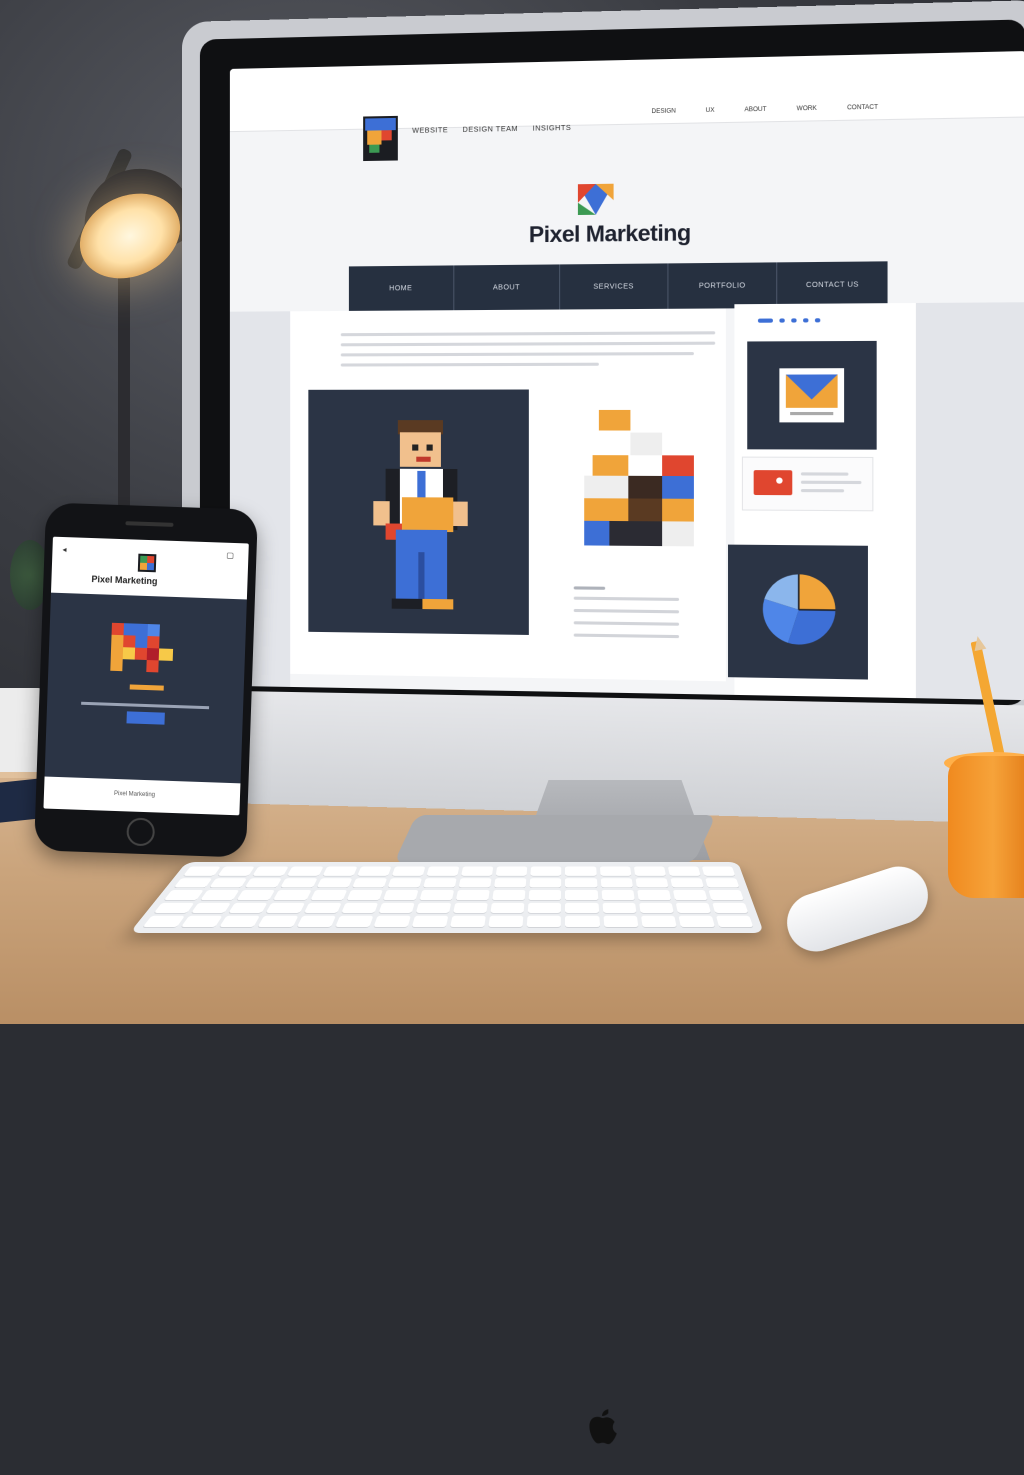  I want to click on nav-link: INSIGHTS, so click(552, 129).